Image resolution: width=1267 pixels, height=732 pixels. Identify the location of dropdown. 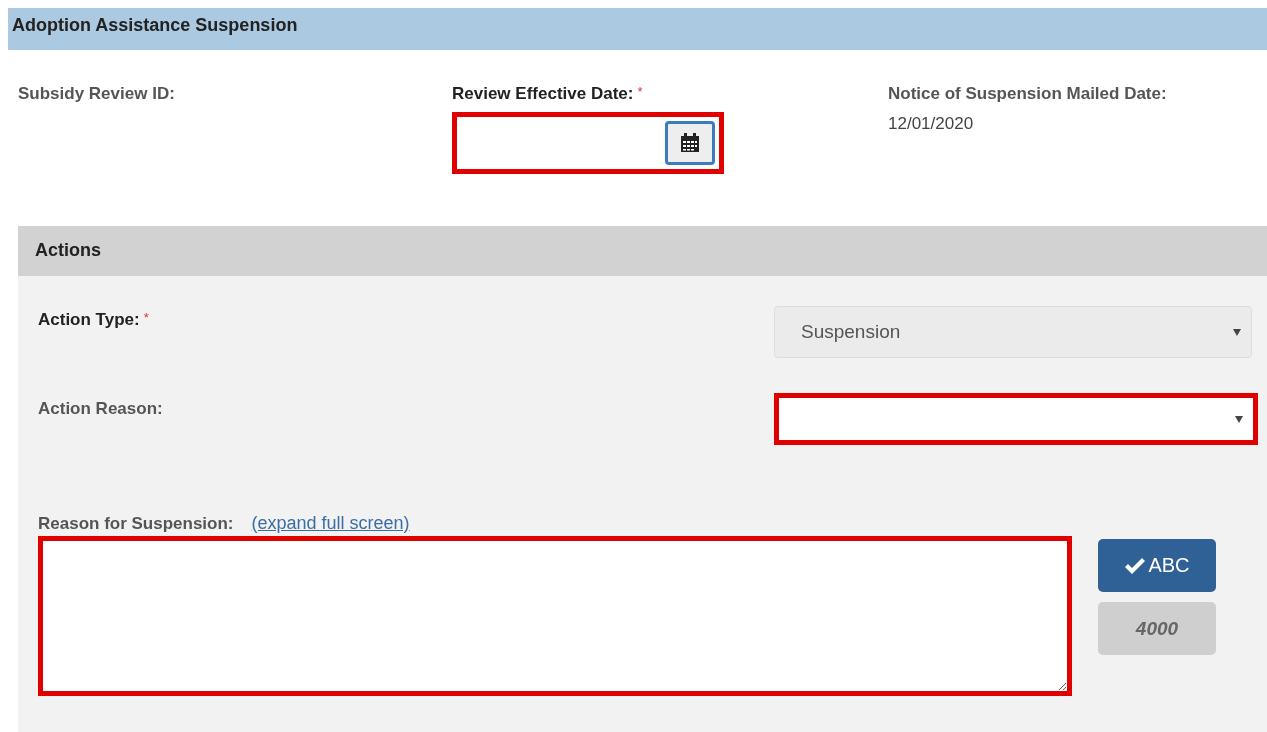
(1016, 419).